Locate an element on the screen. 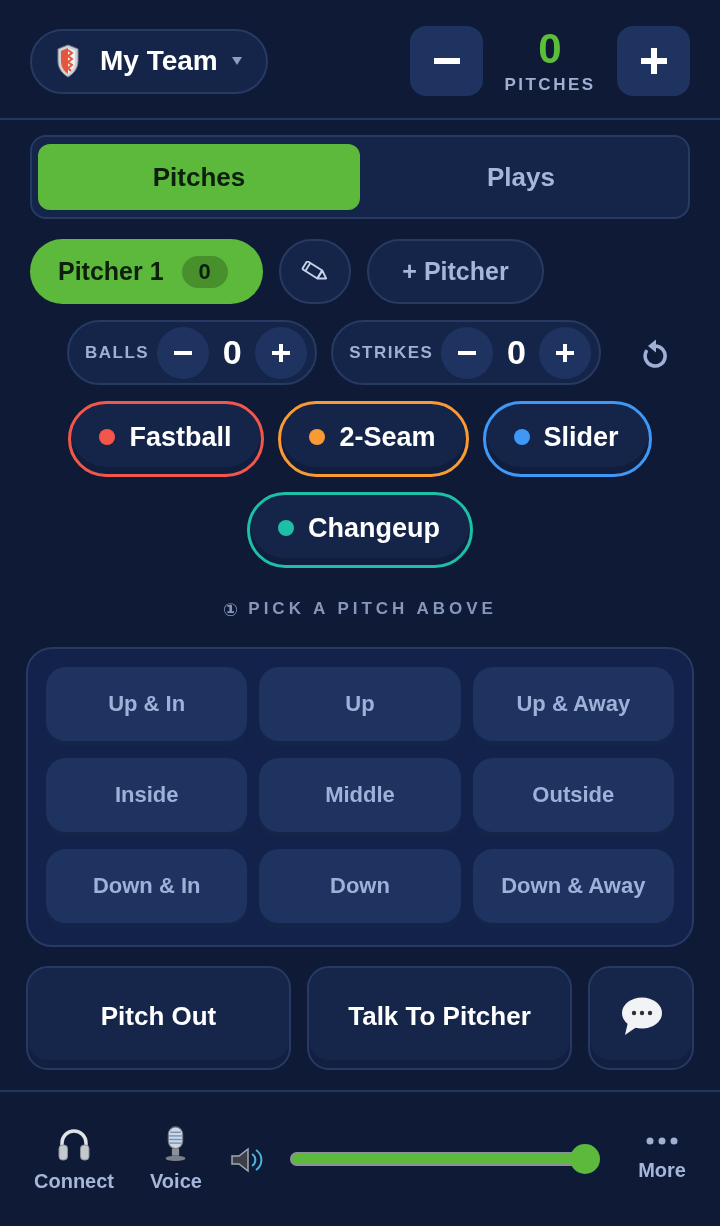 The height and width of the screenshot is (1226, 720). add-pitcher-button: + Pitcher is located at coordinates (455, 271).